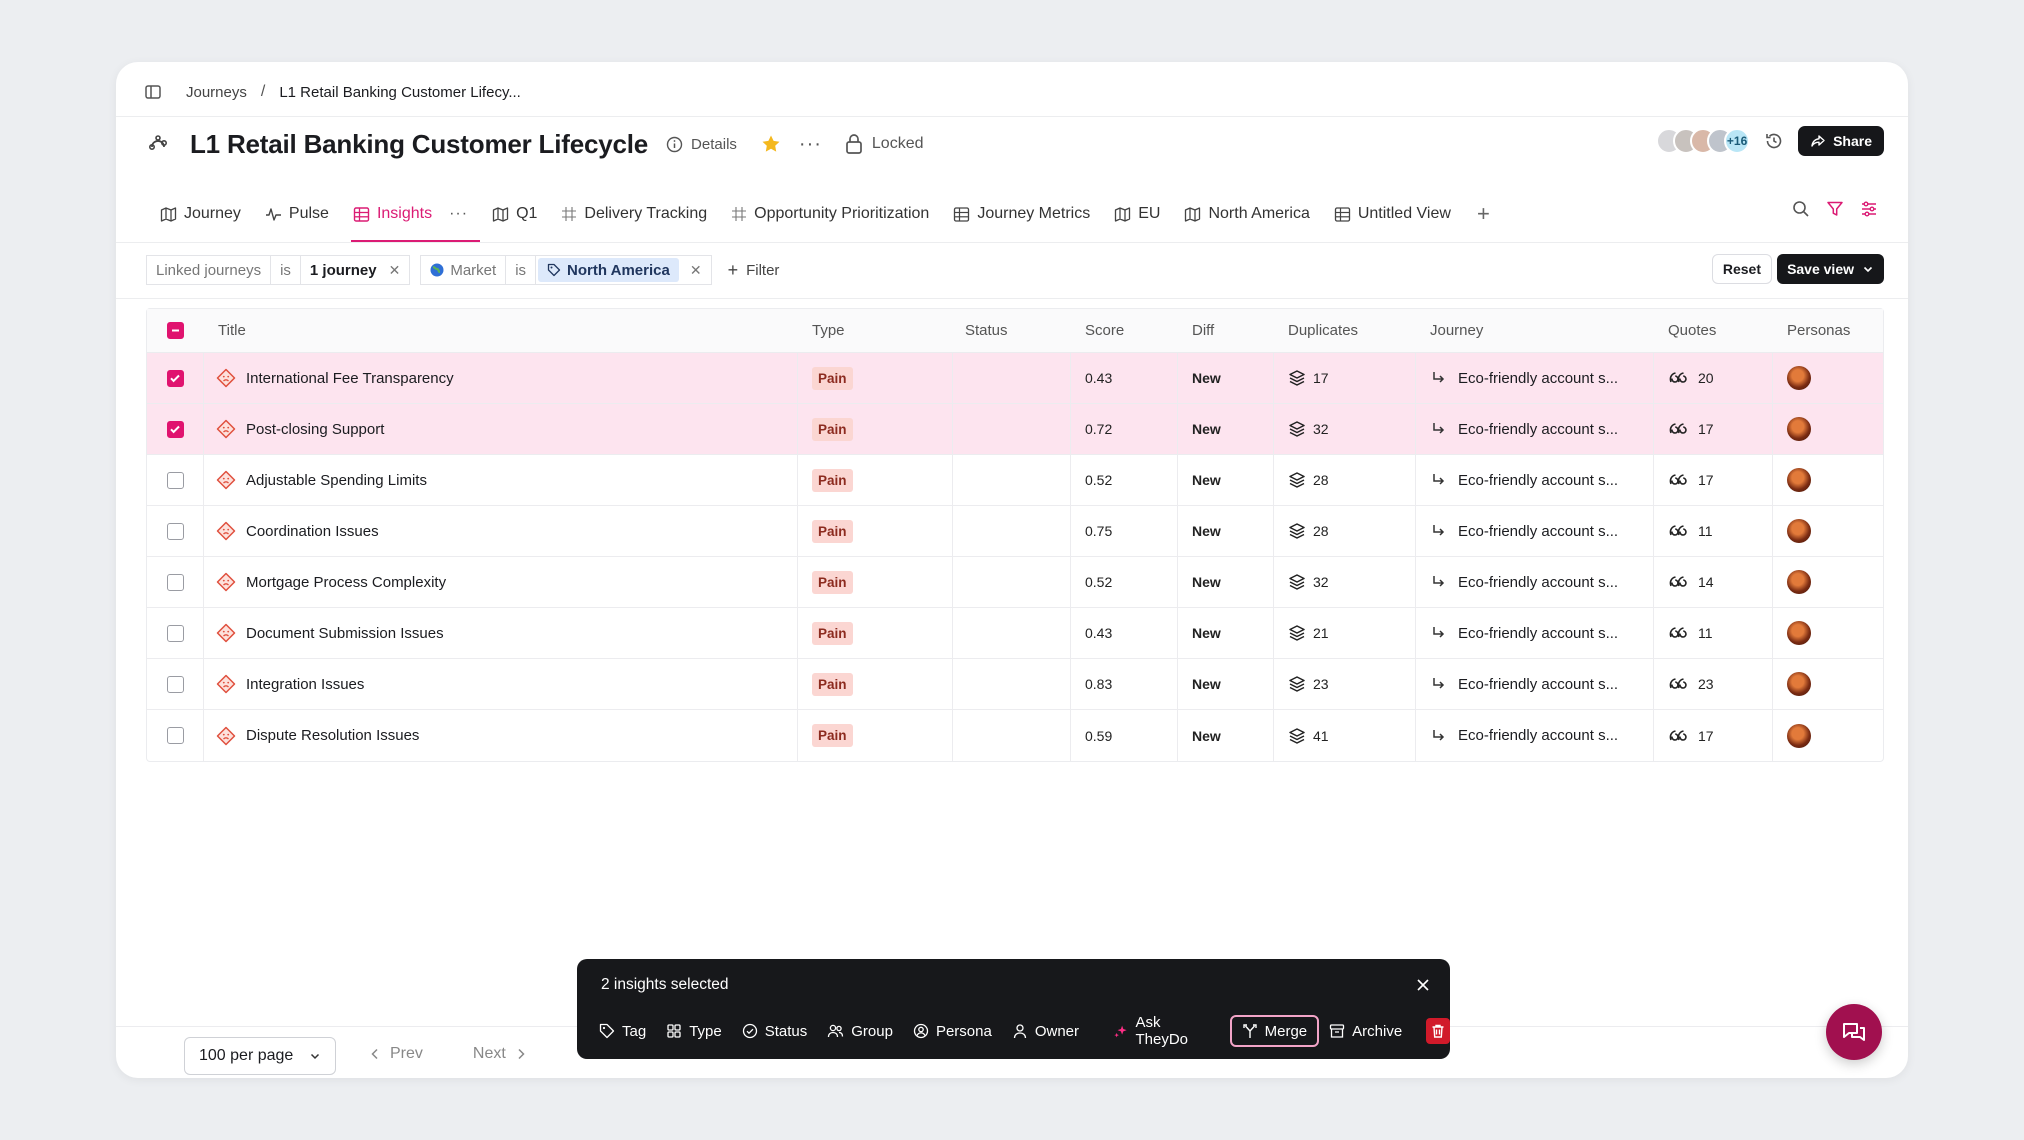 Image resolution: width=2024 pixels, height=1140 pixels. What do you see at coordinates (501, 429) in the screenshot?
I see `title-cell: Post-closing Support` at bounding box center [501, 429].